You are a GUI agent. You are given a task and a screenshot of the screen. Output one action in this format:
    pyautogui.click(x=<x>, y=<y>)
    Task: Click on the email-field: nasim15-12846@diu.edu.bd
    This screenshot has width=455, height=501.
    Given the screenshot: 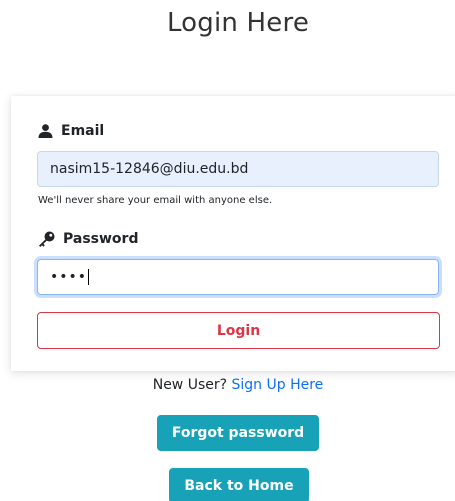 What is the action you would take?
    pyautogui.click(x=238, y=169)
    